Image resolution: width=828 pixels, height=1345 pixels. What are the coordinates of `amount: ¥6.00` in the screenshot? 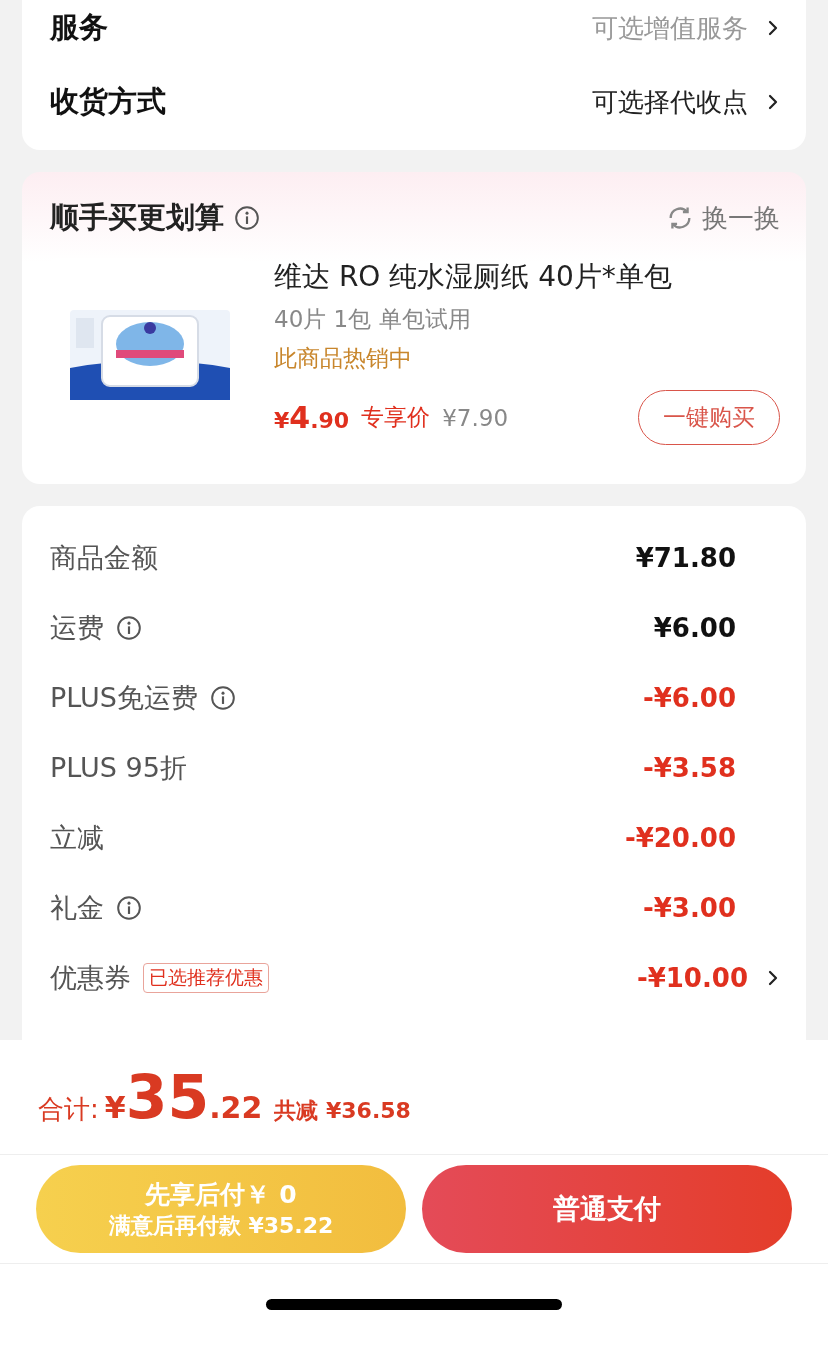 It's located at (694, 628).